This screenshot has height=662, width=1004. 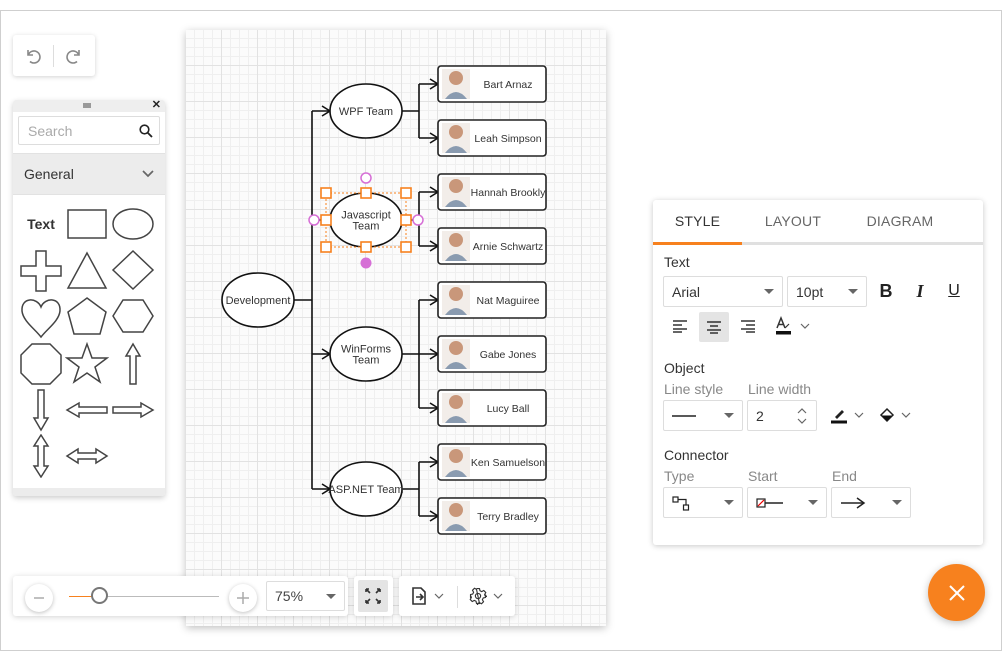 What do you see at coordinates (156, 105) in the screenshot?
I see `palette-close-button: ✕` at bounding box center [156, 105].